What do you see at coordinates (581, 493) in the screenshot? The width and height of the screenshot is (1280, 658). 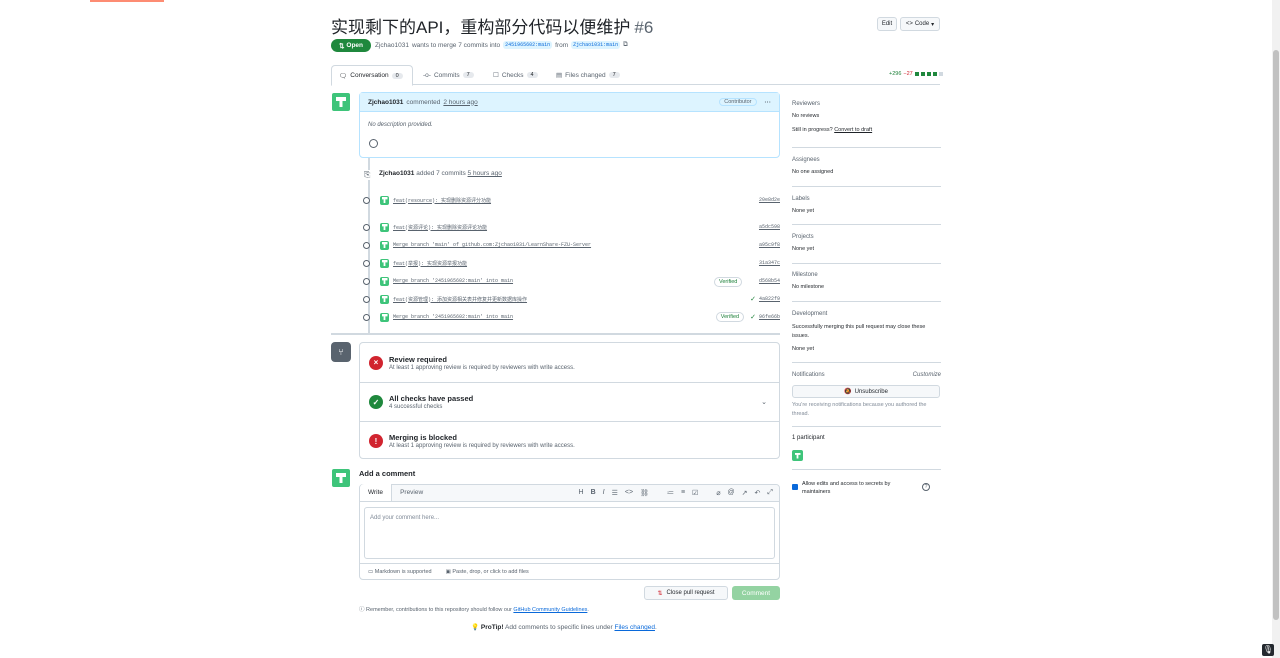 I see `heading-icon: H` at bounding box center [581, 493].